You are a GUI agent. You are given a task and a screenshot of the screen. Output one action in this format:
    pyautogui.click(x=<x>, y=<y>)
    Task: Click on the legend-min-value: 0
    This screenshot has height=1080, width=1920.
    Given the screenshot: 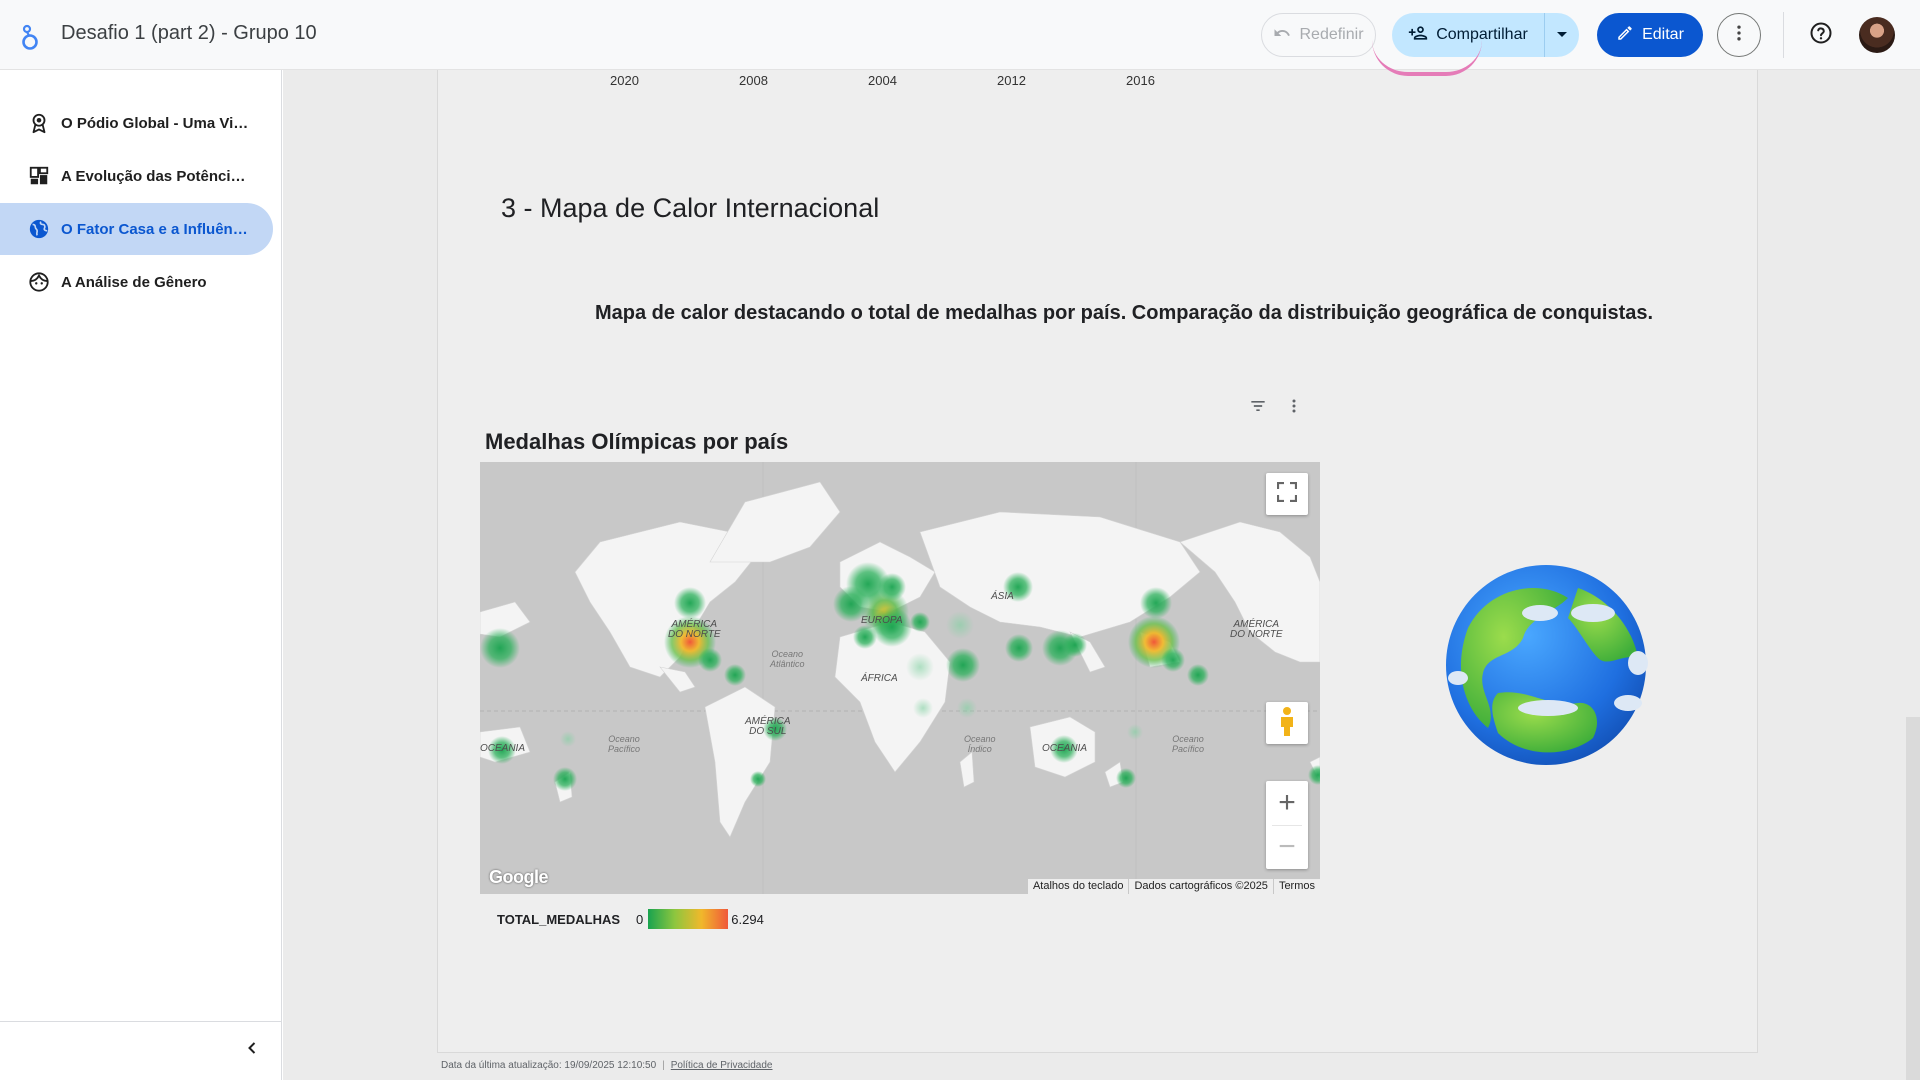 What is the action you would take?
    pyautogui.click(x=640, y=919)
    